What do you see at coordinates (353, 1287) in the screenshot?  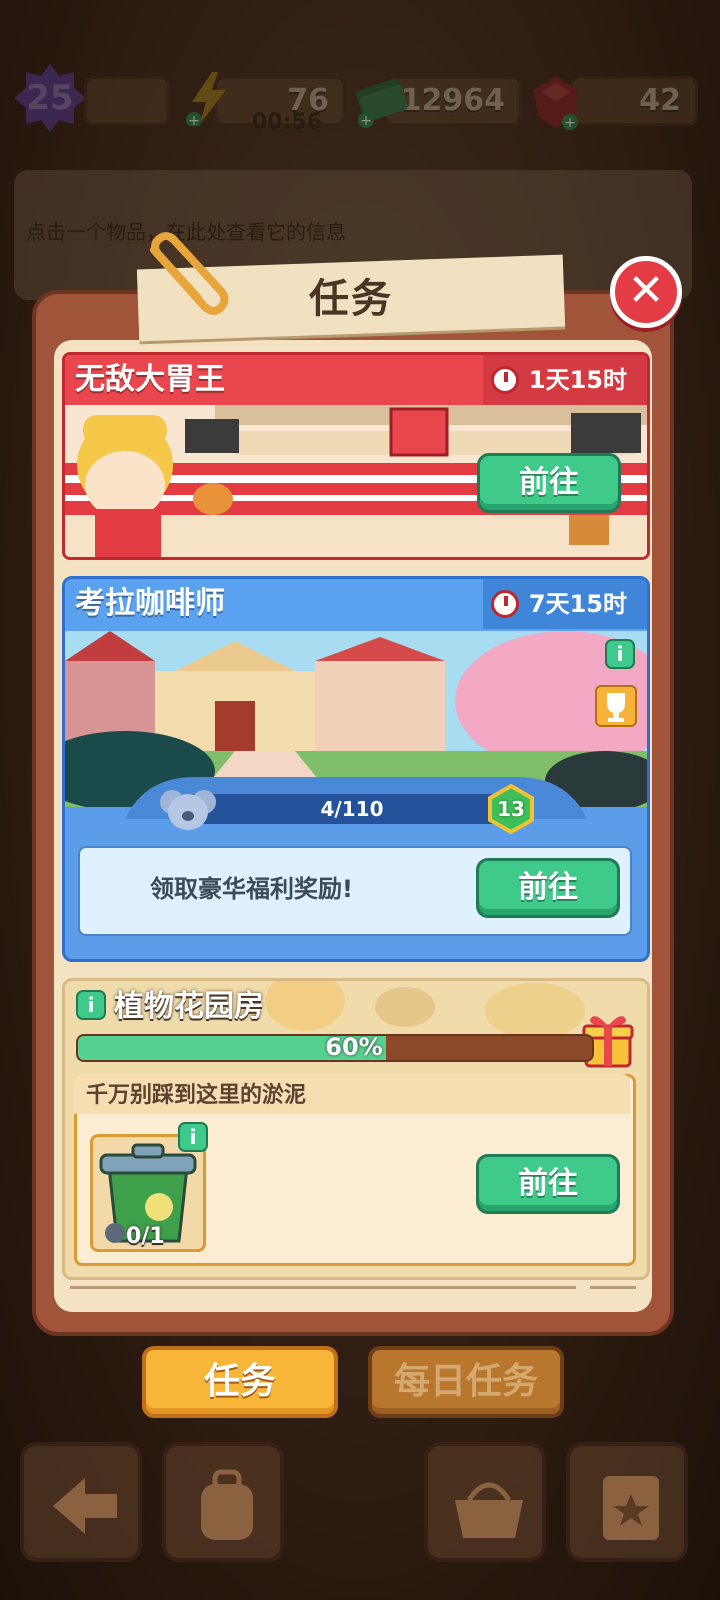 I see `divider` at bounding box center [353, 1287].